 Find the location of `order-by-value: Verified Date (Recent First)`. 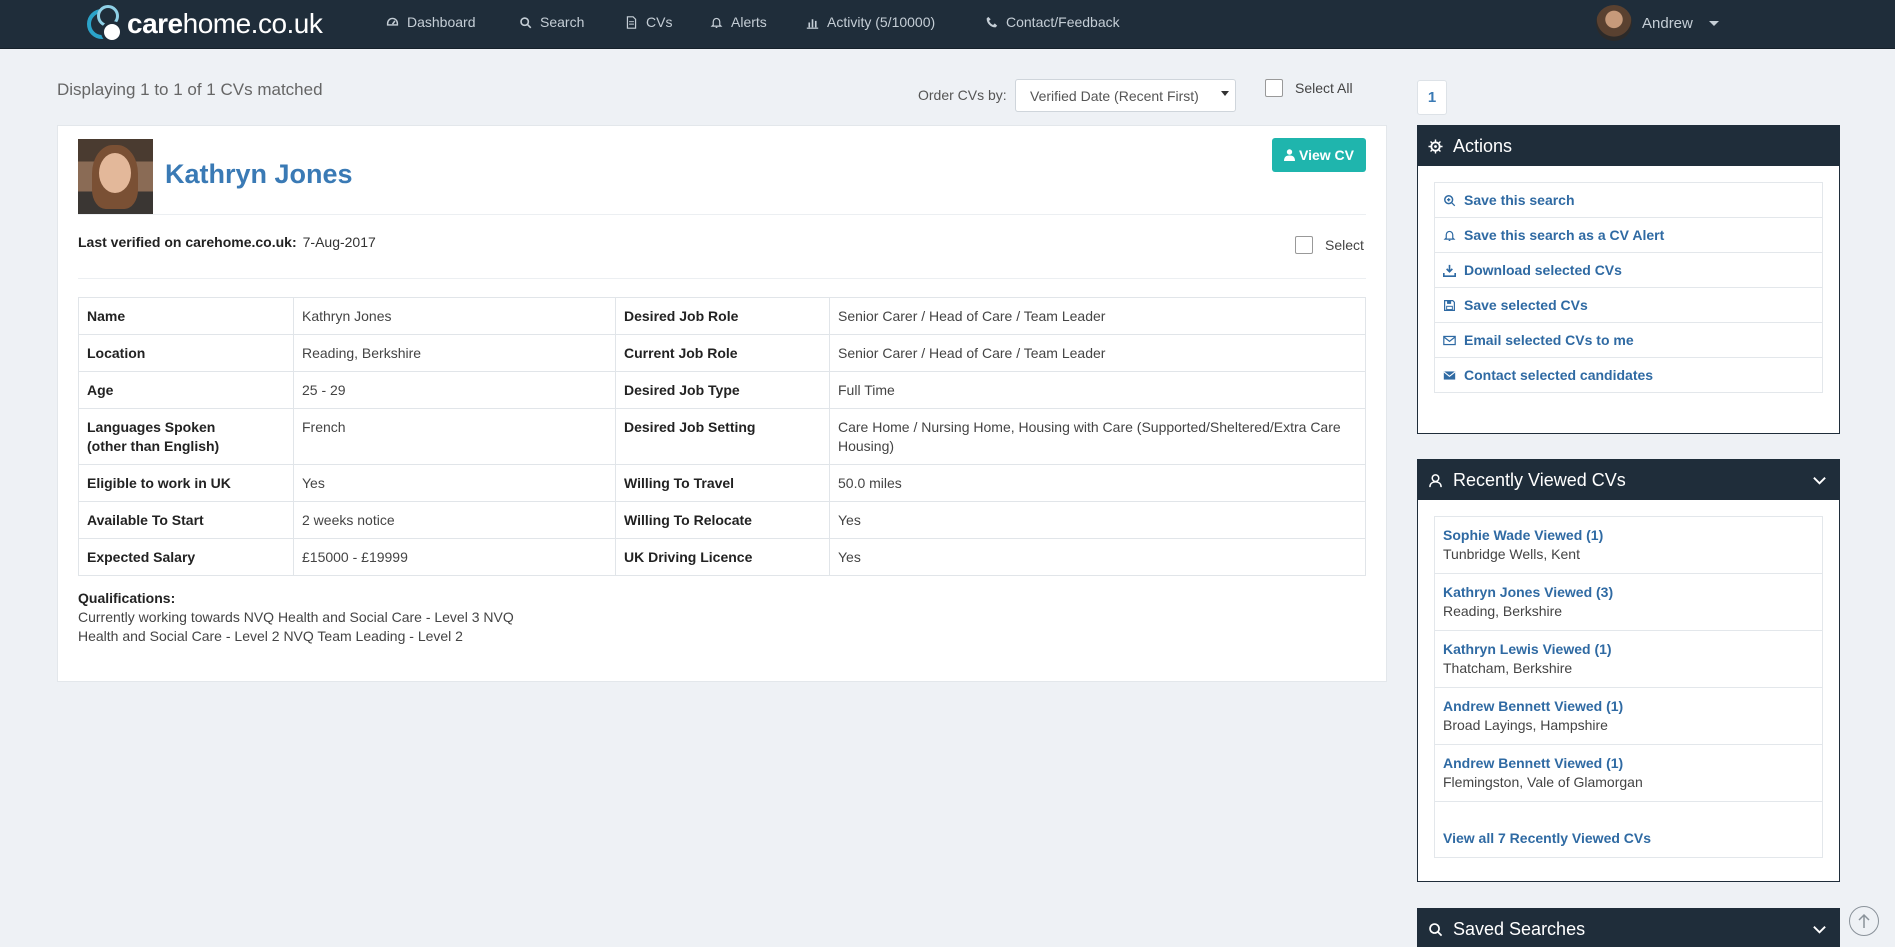

order-by-value: Verified Date (Recent First) is located at coordinates (1114, 96).